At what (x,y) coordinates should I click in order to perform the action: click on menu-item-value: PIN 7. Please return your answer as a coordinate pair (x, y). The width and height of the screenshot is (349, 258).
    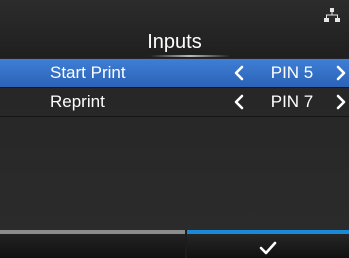
    Looking at the image, I should click on (292, 101).